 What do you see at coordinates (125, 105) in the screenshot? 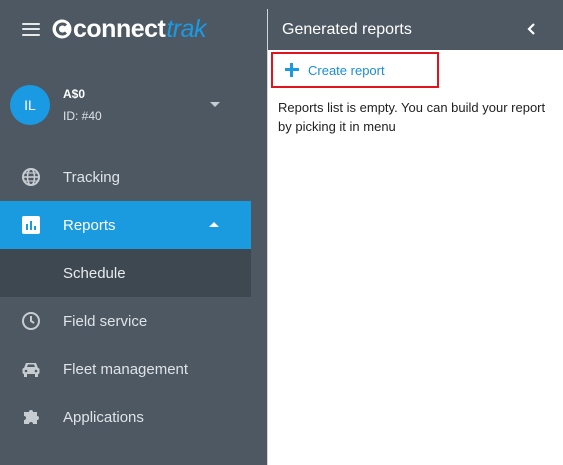
I see `user-menu: IL A$0 ID: #40` at bounding box center [125, 105].